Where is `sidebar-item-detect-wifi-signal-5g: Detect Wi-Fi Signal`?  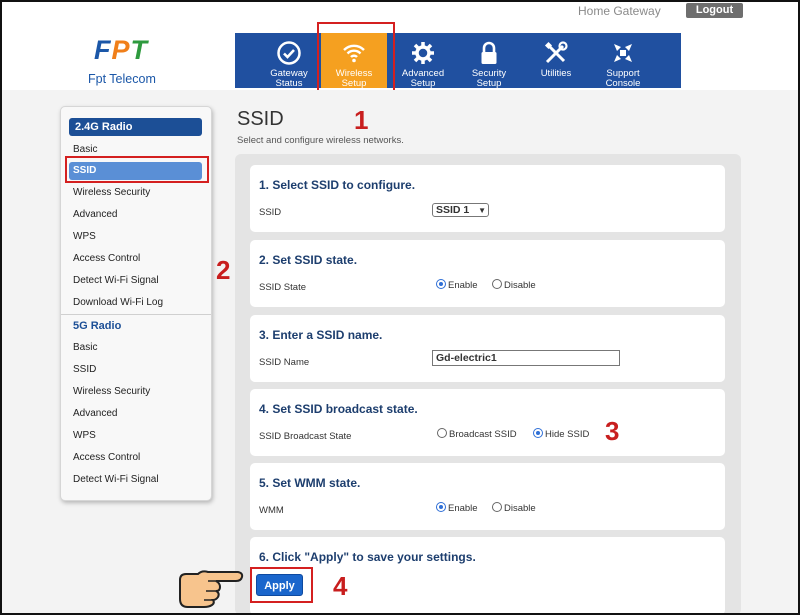
sidebar-item-detect-wifi-signal-5g: Detect Wi-Fi Signal is located at coordinates (116, 480).